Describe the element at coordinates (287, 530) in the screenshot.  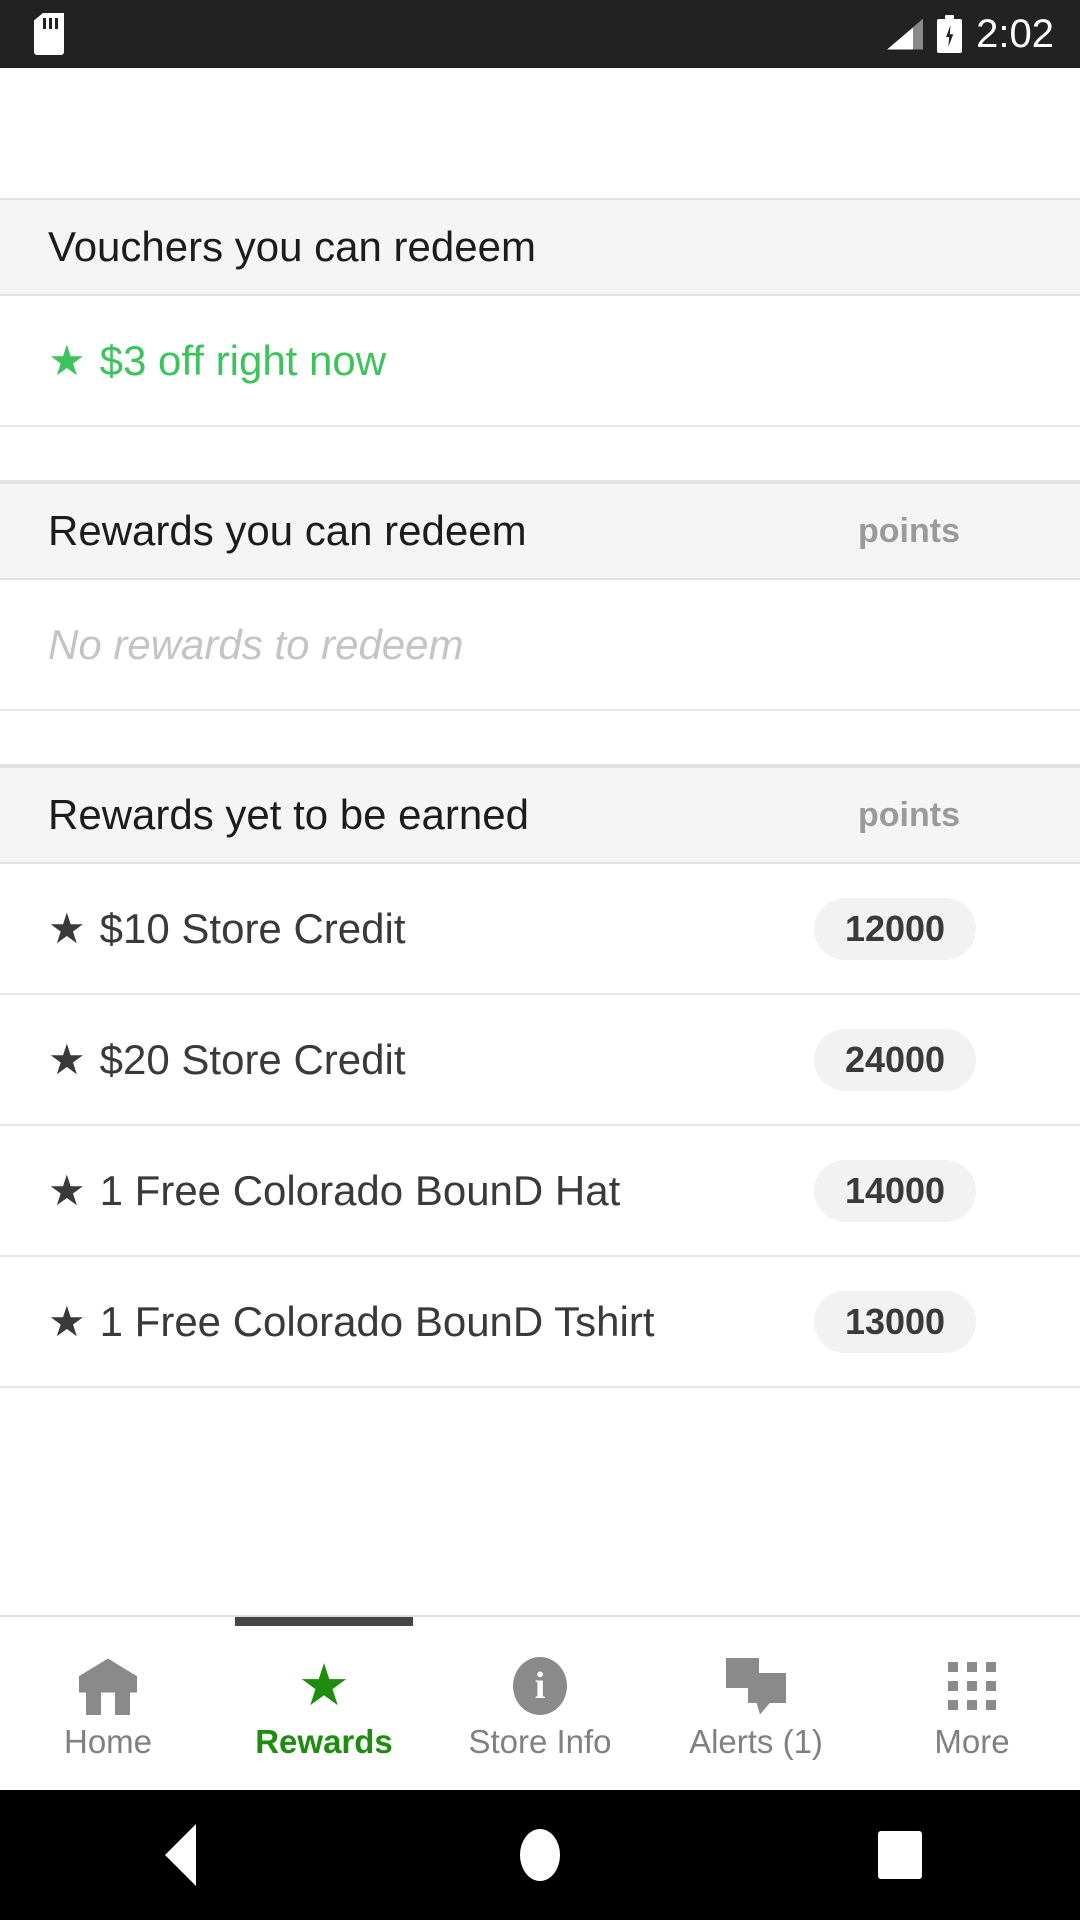
I see `section-title: Rewards you can redeem` at that location.